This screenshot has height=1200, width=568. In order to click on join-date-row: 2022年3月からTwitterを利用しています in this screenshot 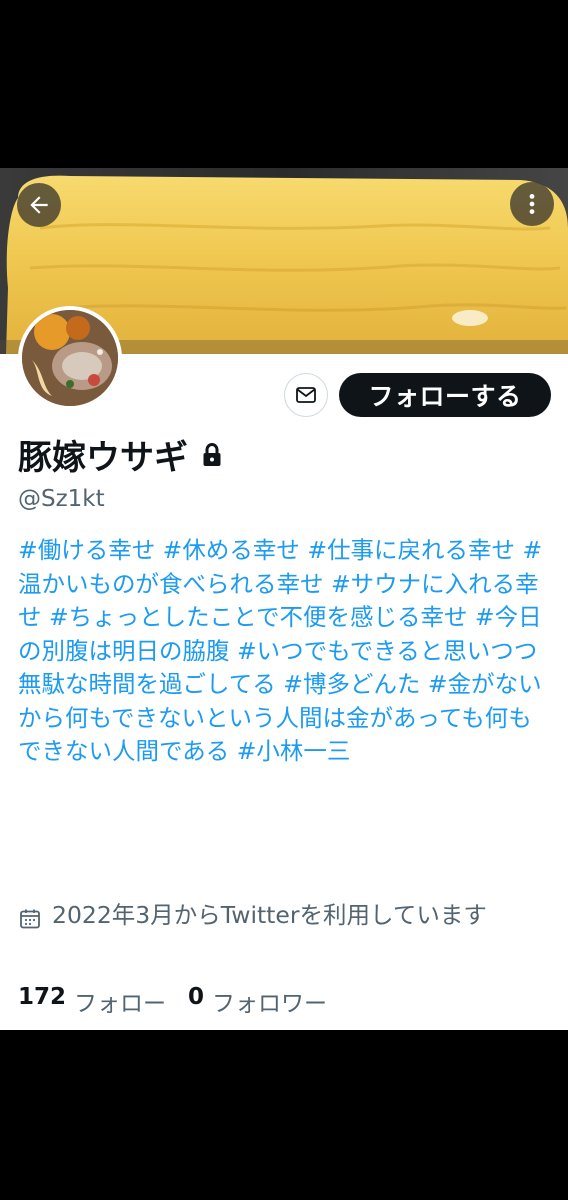, I will do `click(283, 915)`.